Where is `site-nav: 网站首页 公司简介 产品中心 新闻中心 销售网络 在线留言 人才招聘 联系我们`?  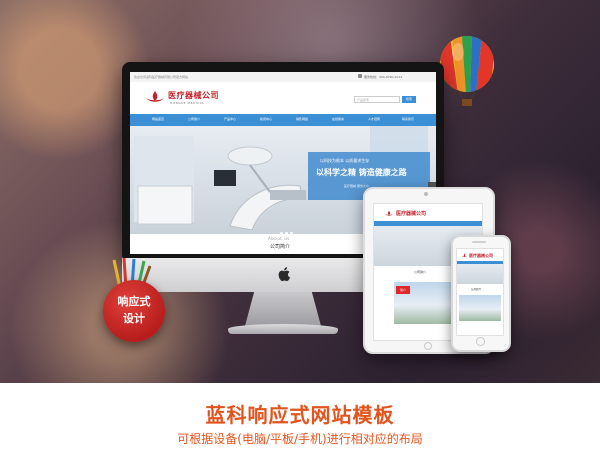 site-nav: 网站首页 公司简介 产品中心 新闻中心 销售网络 在线留言 人才招聘 联系我们 is located at coordinates (283, 120).